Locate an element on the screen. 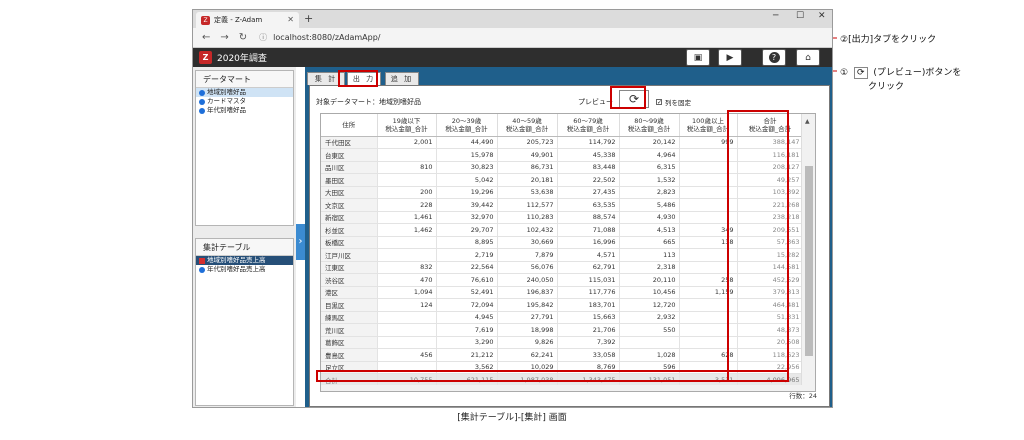 This screenshot has height=440, width=1024. tab-output: 出 力 is located at coordinates (364, 78).